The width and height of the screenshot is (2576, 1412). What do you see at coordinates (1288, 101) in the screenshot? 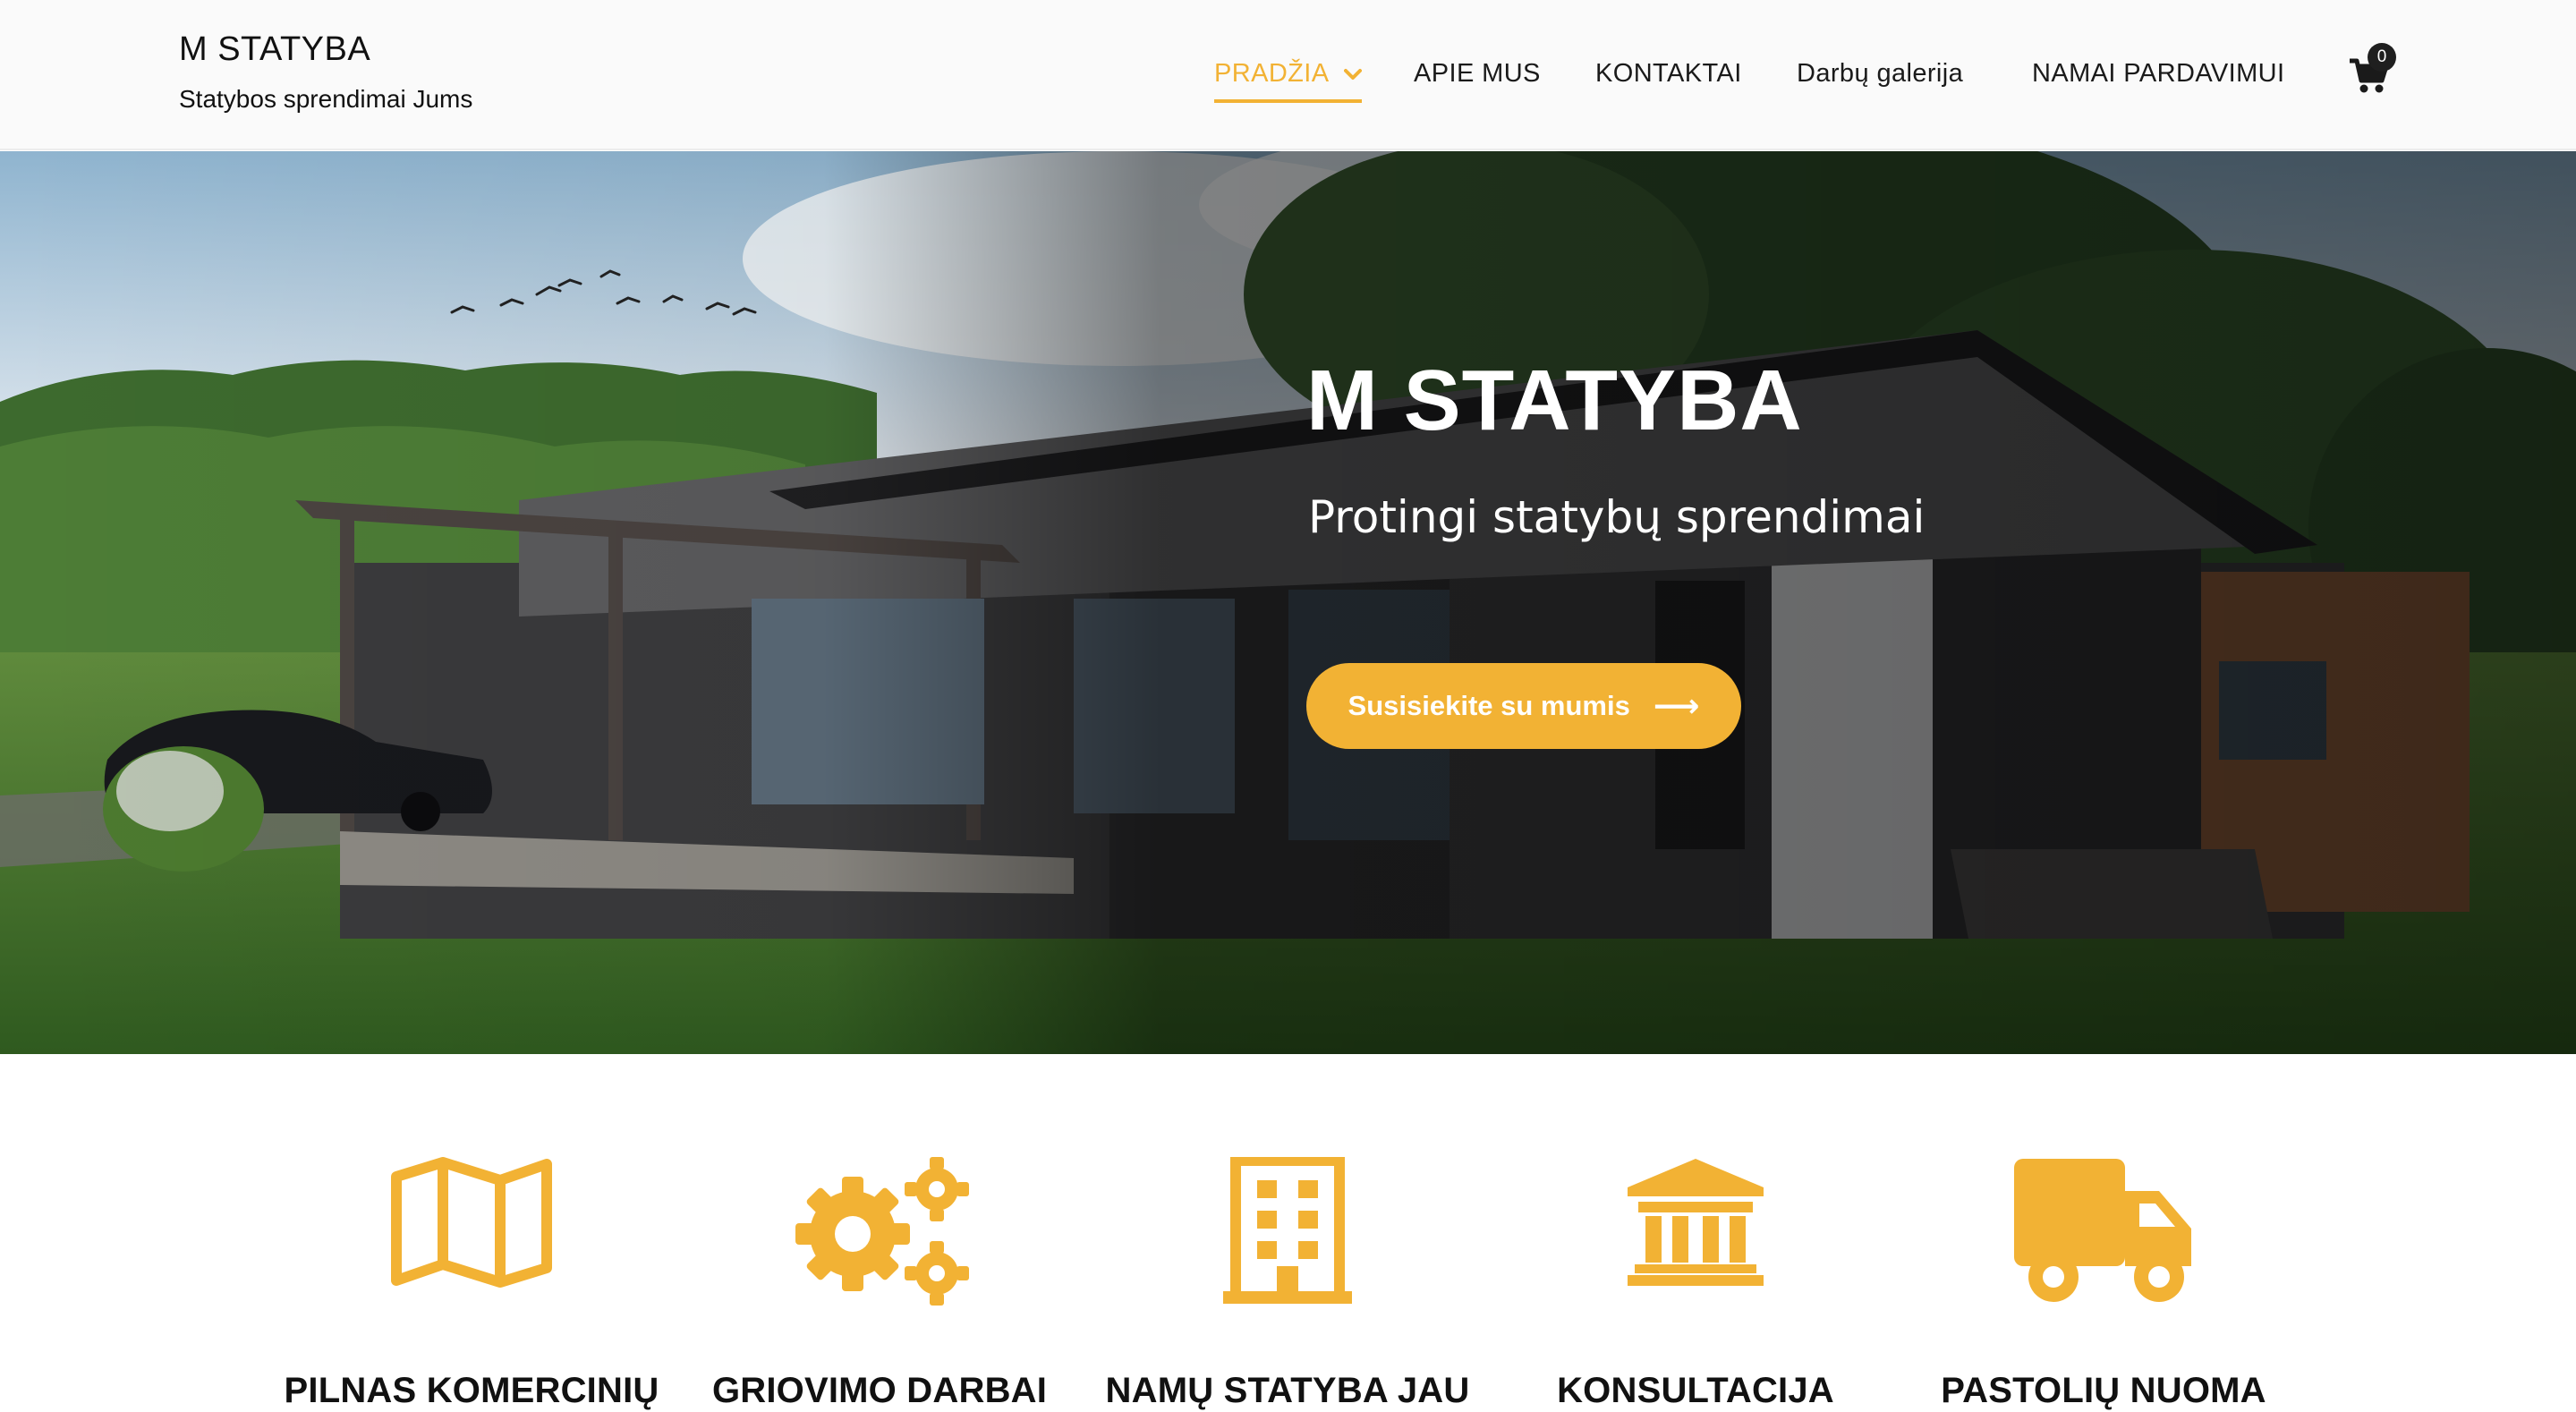
I see `active-underline` at bounding box center [1288, 101].